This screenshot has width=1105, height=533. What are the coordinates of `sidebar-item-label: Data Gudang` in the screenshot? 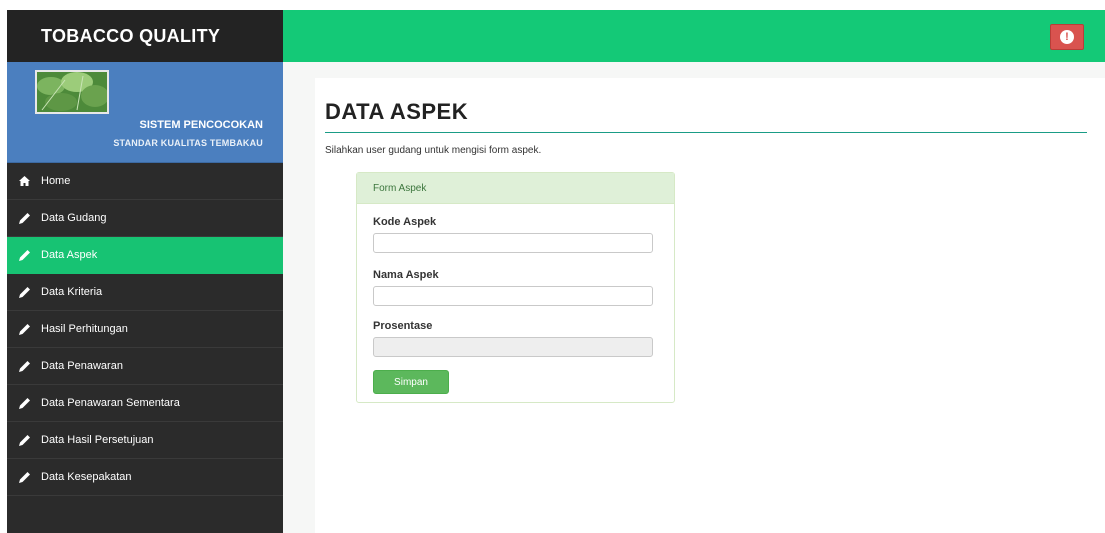 It's located at (74, 218).